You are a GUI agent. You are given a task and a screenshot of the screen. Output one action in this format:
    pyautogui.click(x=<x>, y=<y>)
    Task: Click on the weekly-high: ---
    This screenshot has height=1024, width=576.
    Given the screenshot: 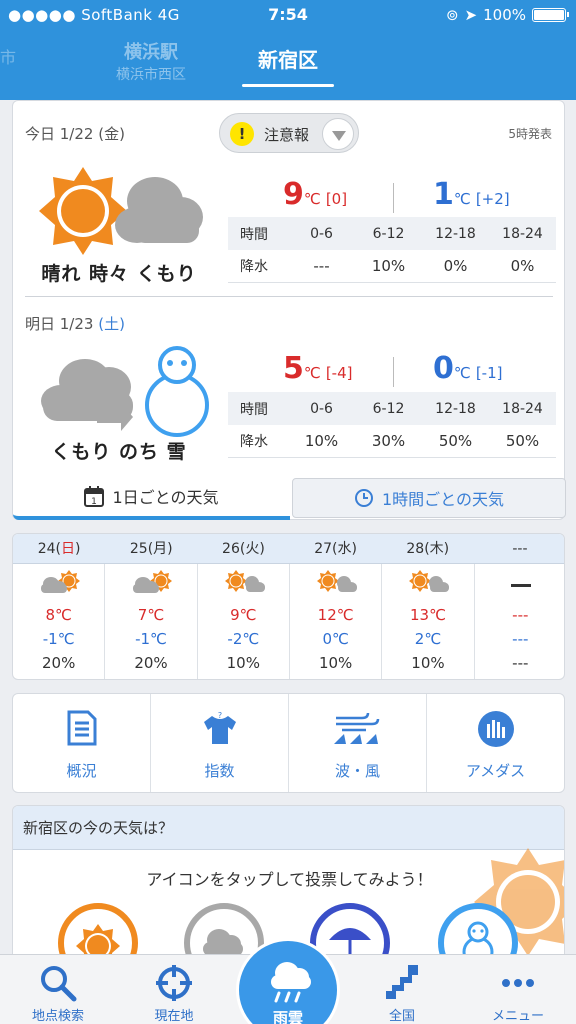 What is the action you would take?
    pyautogui.click(x=520, y=615)
    